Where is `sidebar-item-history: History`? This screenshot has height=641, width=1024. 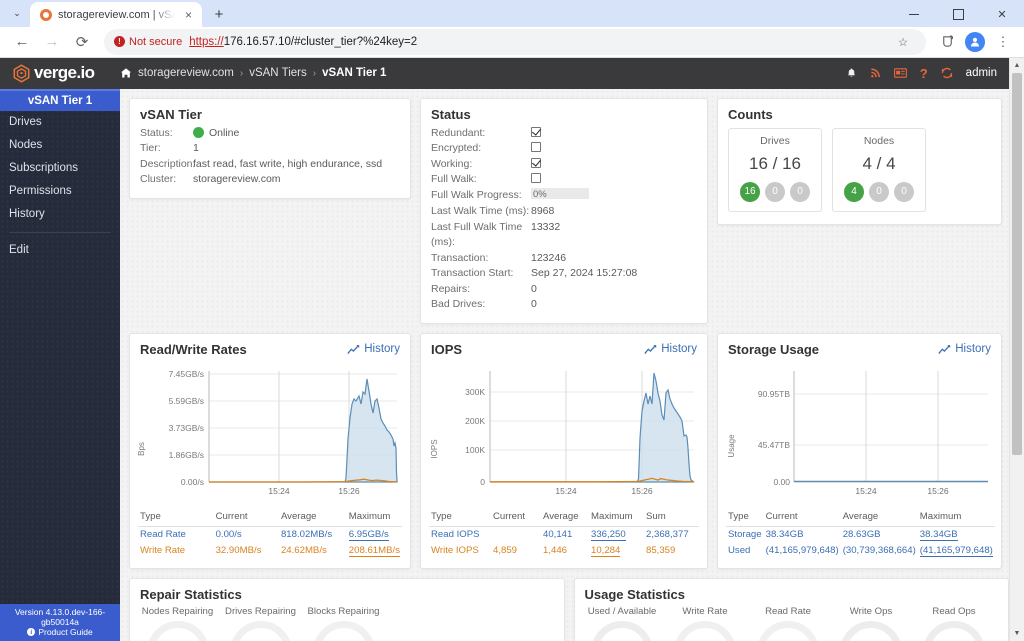
sidebar-item-history: History is located at coordinates (60, 214).